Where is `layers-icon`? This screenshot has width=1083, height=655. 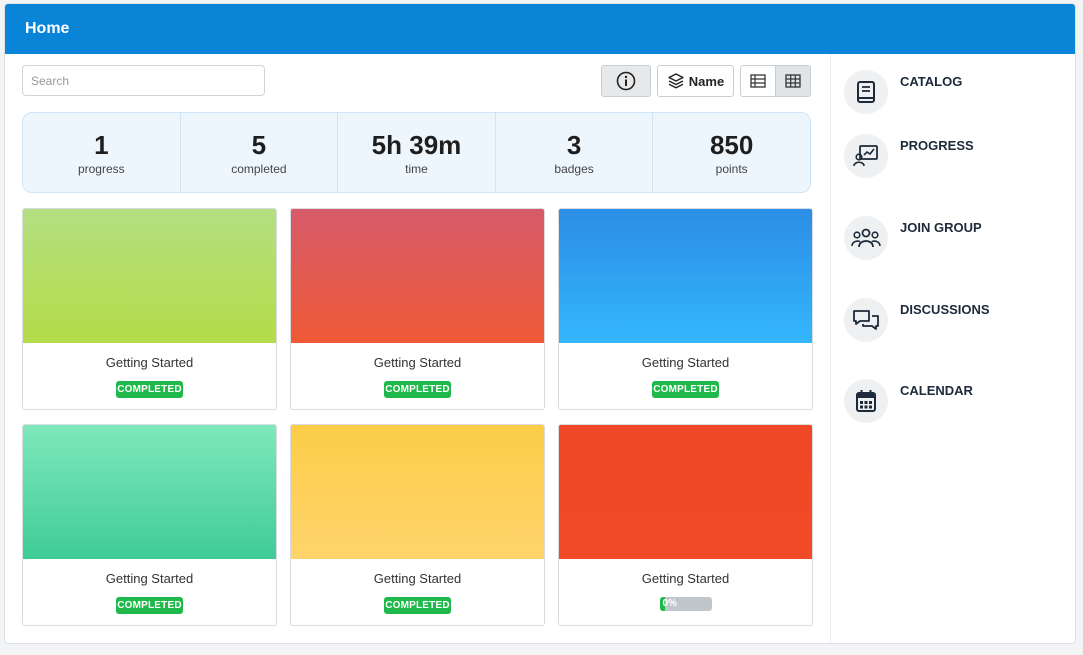
layers-icon is located at coordinates (676, 81).